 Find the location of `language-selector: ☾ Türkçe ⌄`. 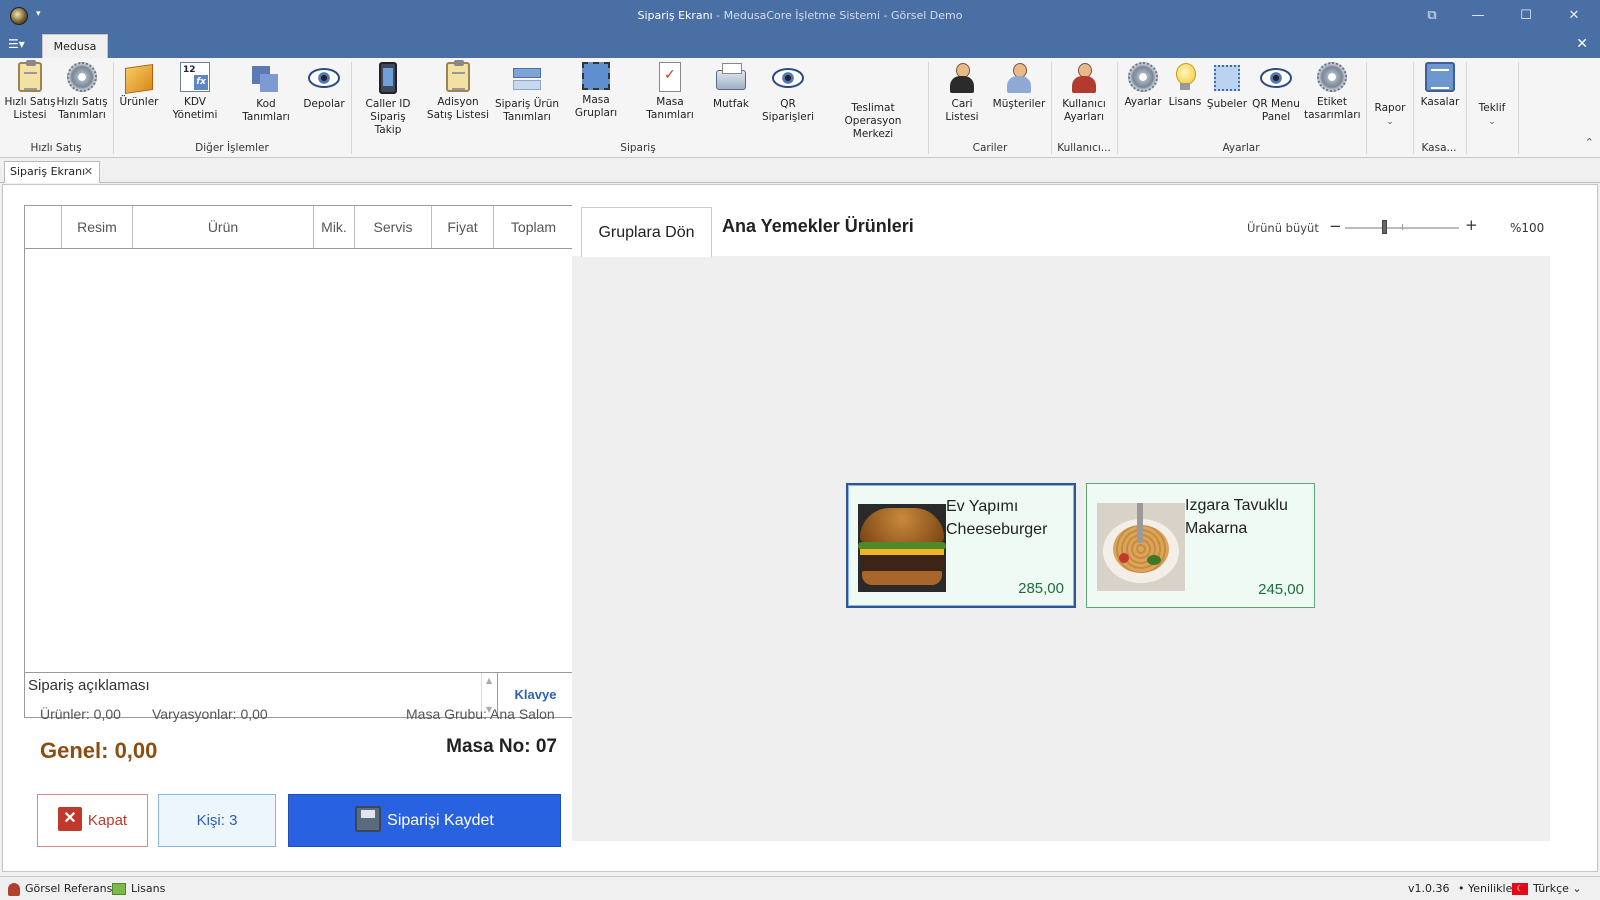

language-selector: ☾ Türkçe ⌄ is located at coordinates (1547, 888).